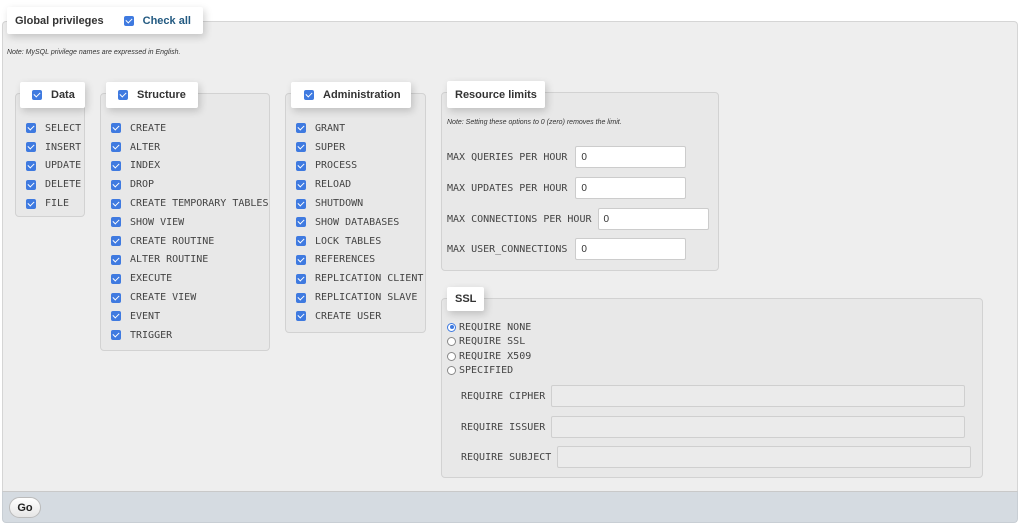 This screenshot has width=1024, height=531. I want to click on privilege-references: REFERENCES, so click(359, 260).